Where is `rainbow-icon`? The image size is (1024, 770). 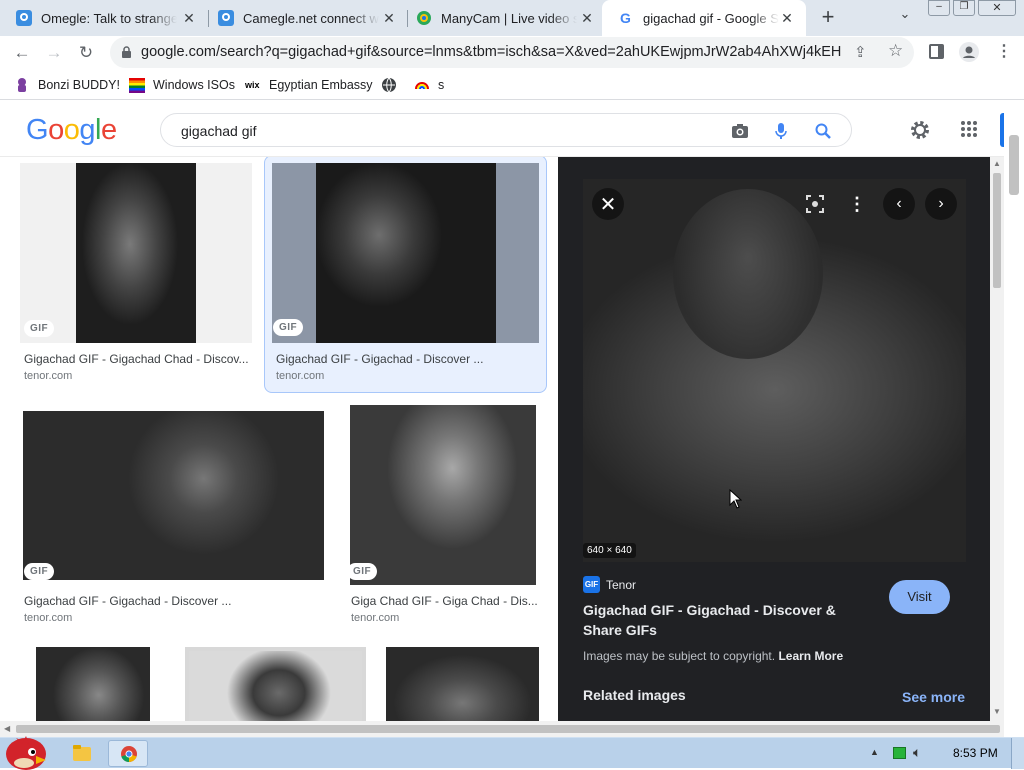
rainbow-icon is located at coordinates (422, 86).